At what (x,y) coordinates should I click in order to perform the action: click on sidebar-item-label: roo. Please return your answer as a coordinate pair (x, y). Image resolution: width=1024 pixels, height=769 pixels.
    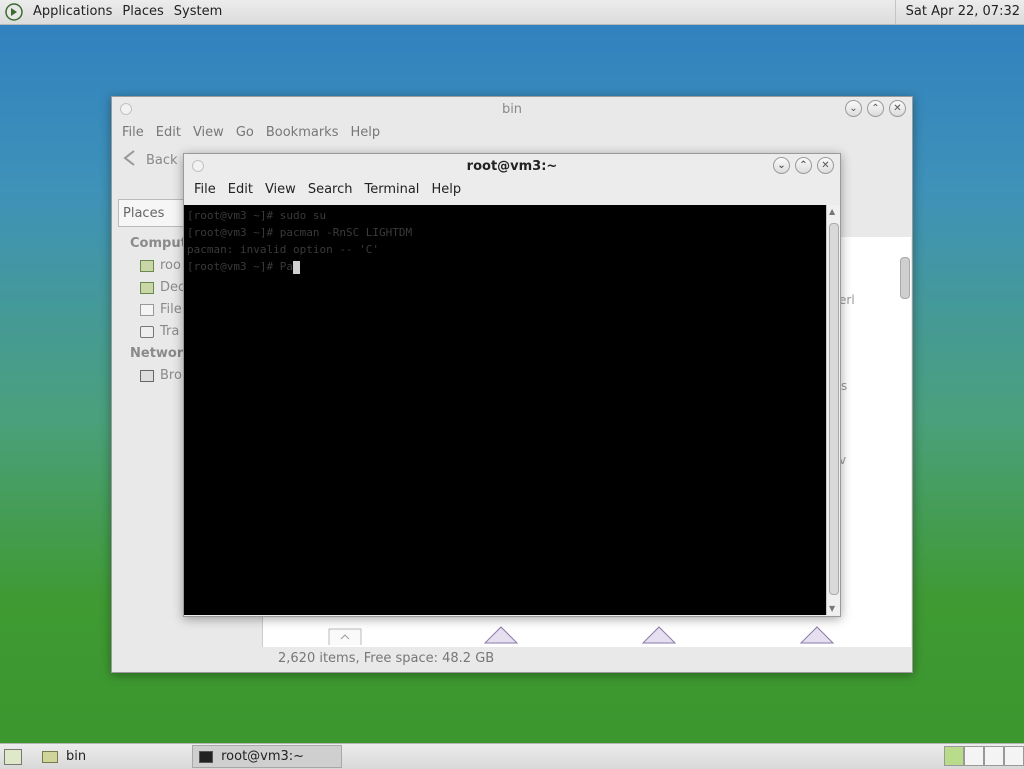
    Looking at the image, I should click on (170, 265).